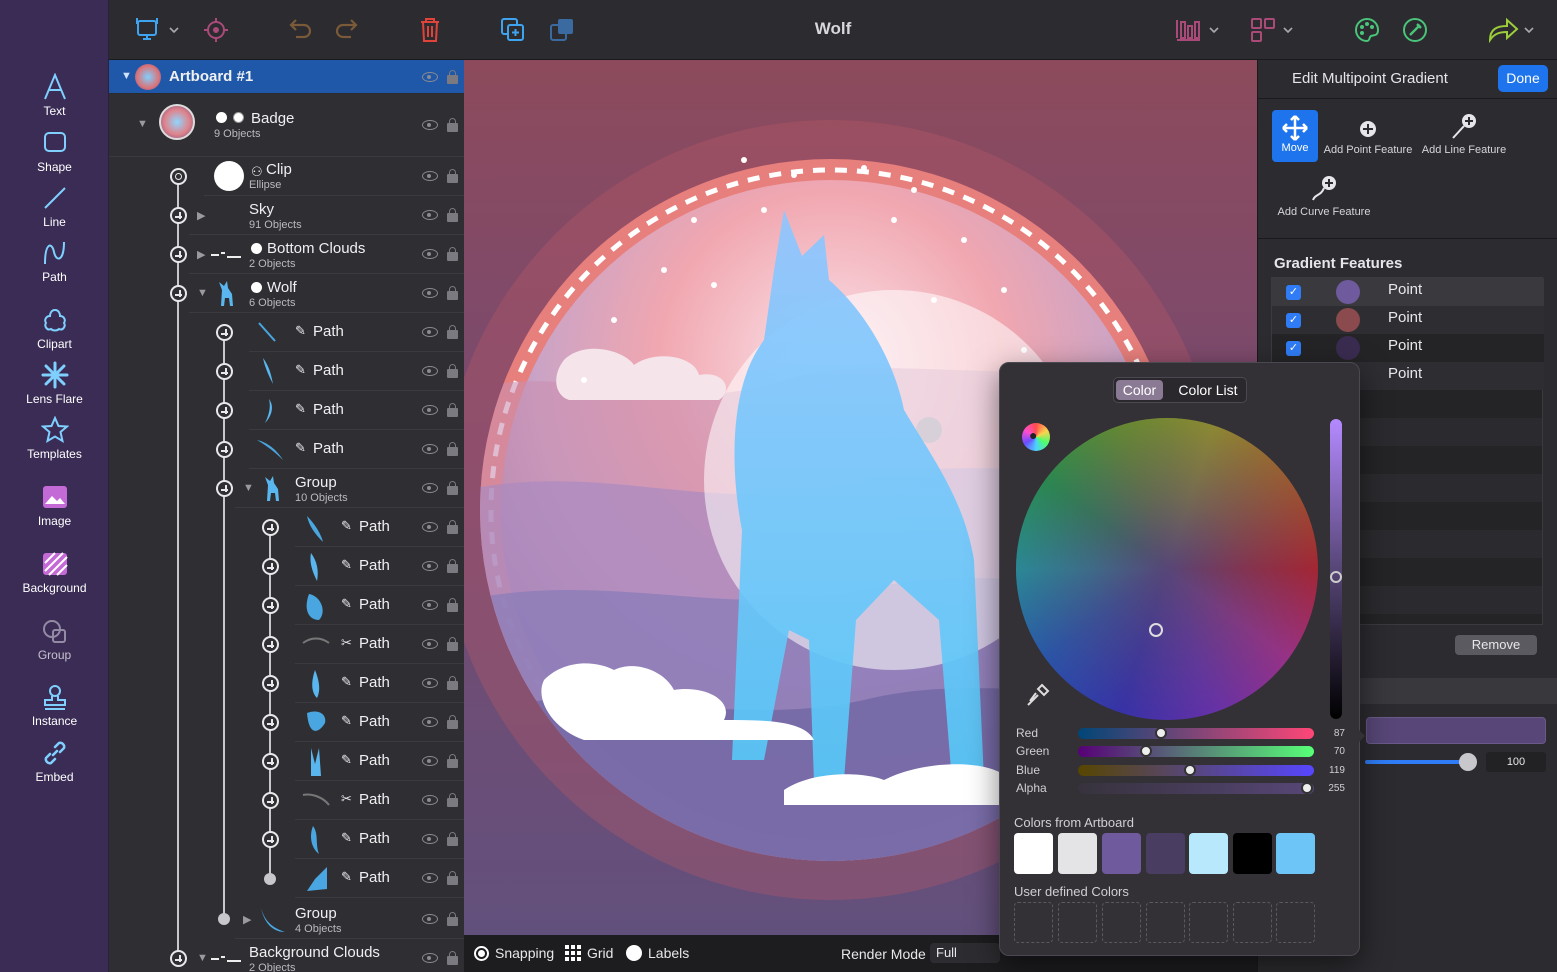  What do you see at coordinates (513, 30) in the screenshot?
I see `duplicate-button` at bounding box center [513, 30].